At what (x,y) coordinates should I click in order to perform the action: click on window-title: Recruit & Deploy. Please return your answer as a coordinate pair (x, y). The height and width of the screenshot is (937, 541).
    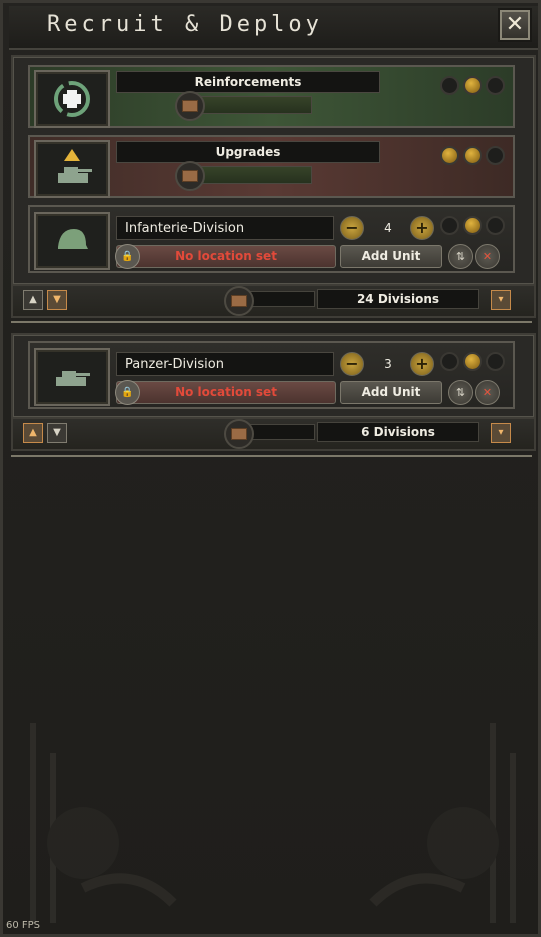
    Looking at the image, I should click on (185, 24).